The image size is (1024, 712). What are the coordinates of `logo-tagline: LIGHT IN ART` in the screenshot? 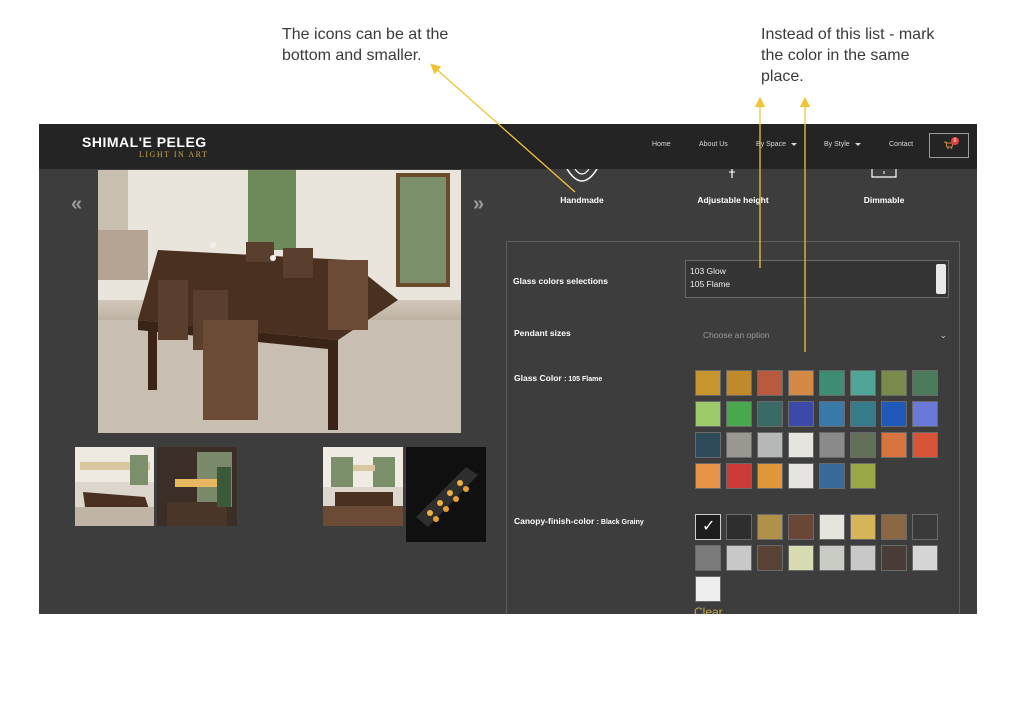 It's located at (174, 154).